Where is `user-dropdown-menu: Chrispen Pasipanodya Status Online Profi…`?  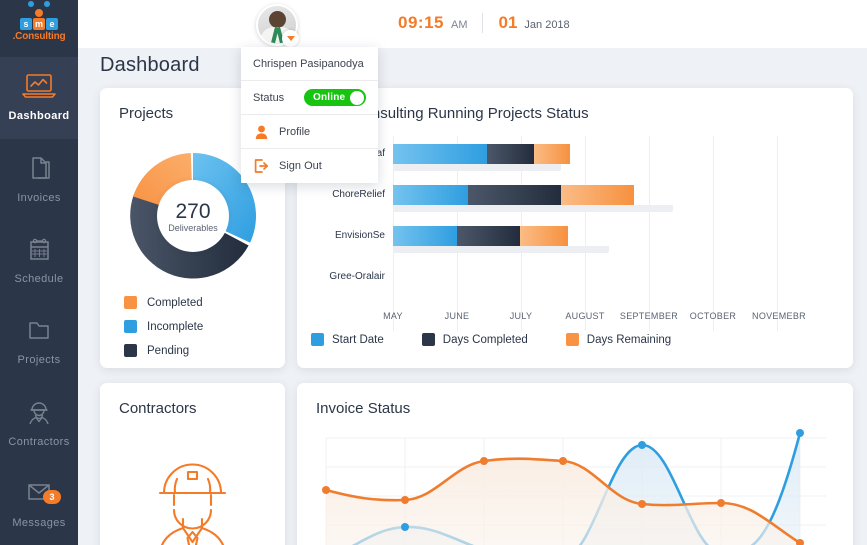
user-dropdown-menu: Chrispen Pasipanodya Status Online Profi… is located at coordinates (309, 115).